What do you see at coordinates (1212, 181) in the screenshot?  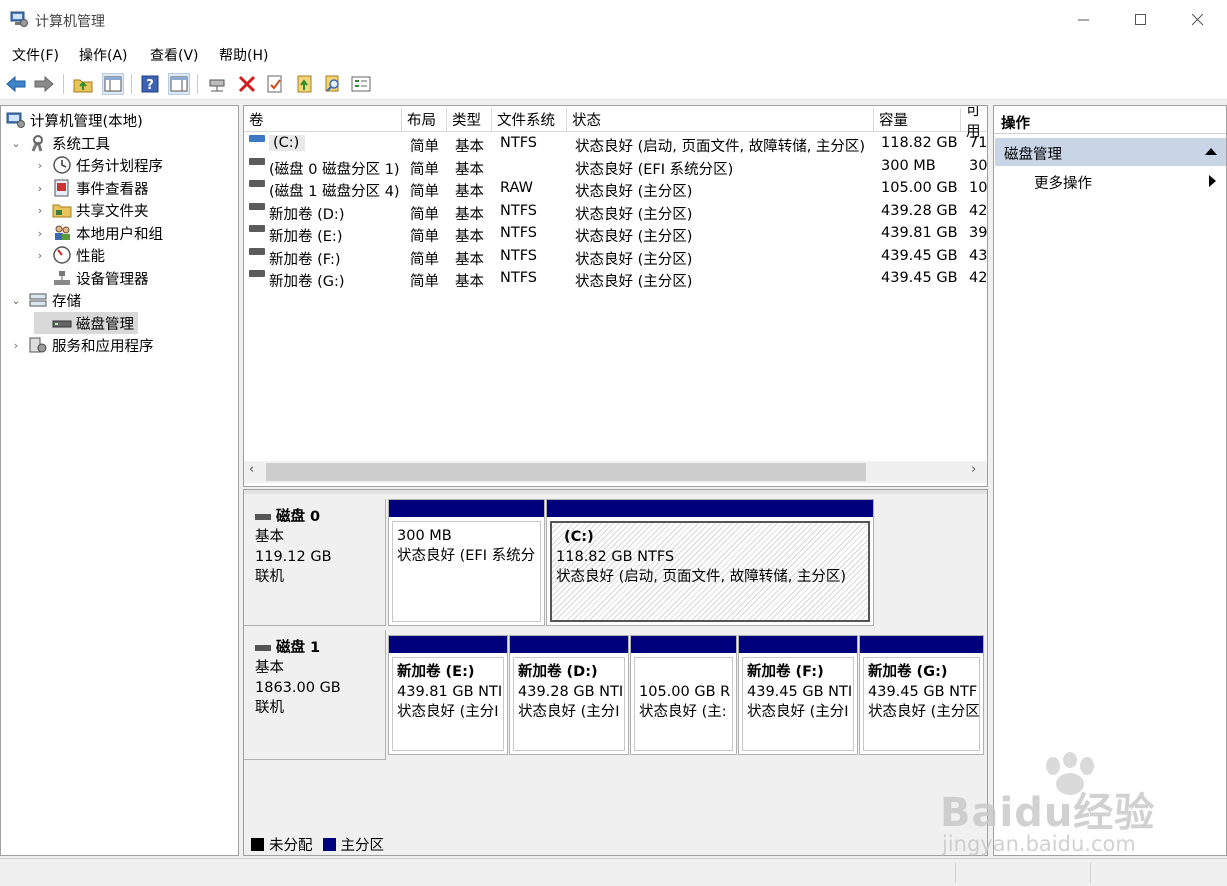 I see `submenu-arrow-icon` at bounding box center [1212, 181].